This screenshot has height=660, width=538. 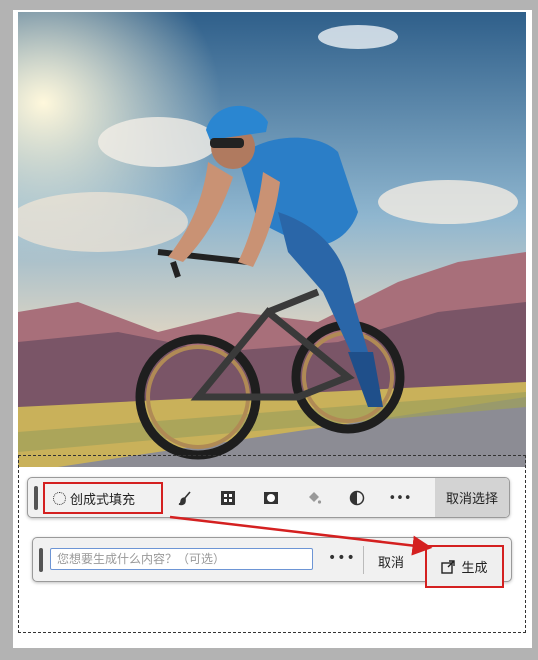 What do you see at coordinates (185, 498) in the screenshot?
I see `brush-icon` at bounding box center [185, 498].